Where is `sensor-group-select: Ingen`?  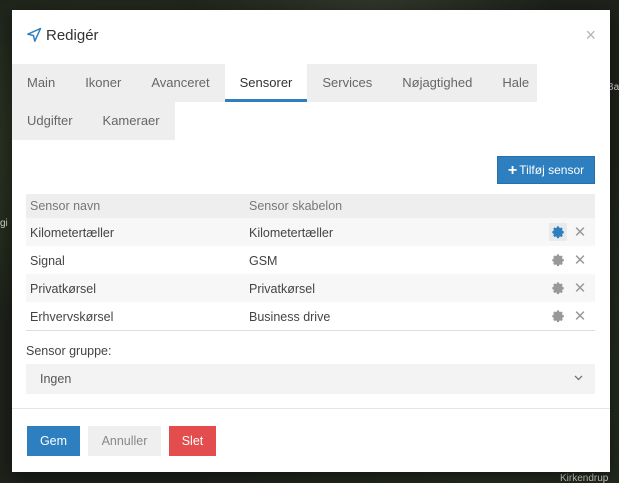
sensor-group-select: Ingen is located at coordinates (310, 379).